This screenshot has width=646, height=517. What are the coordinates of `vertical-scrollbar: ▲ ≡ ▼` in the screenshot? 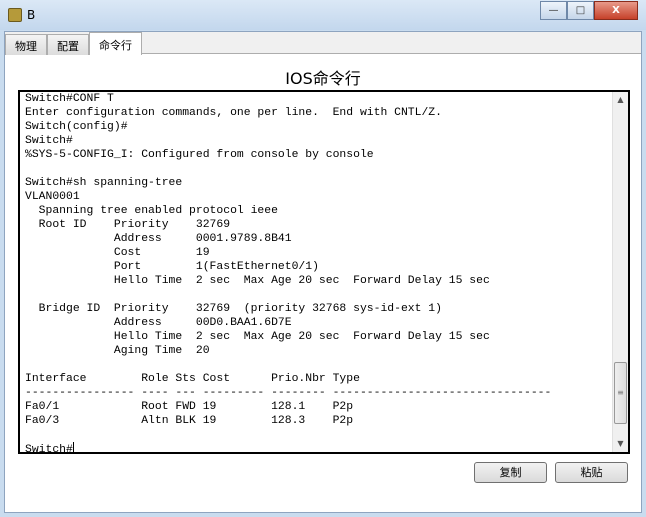 It's located at (620, 272).